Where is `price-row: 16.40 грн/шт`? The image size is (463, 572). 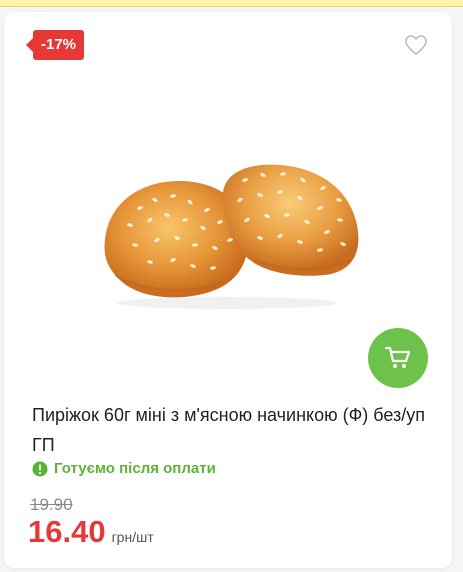
price-row: 16.40 грн/шт is located at coordinates (91, 532).